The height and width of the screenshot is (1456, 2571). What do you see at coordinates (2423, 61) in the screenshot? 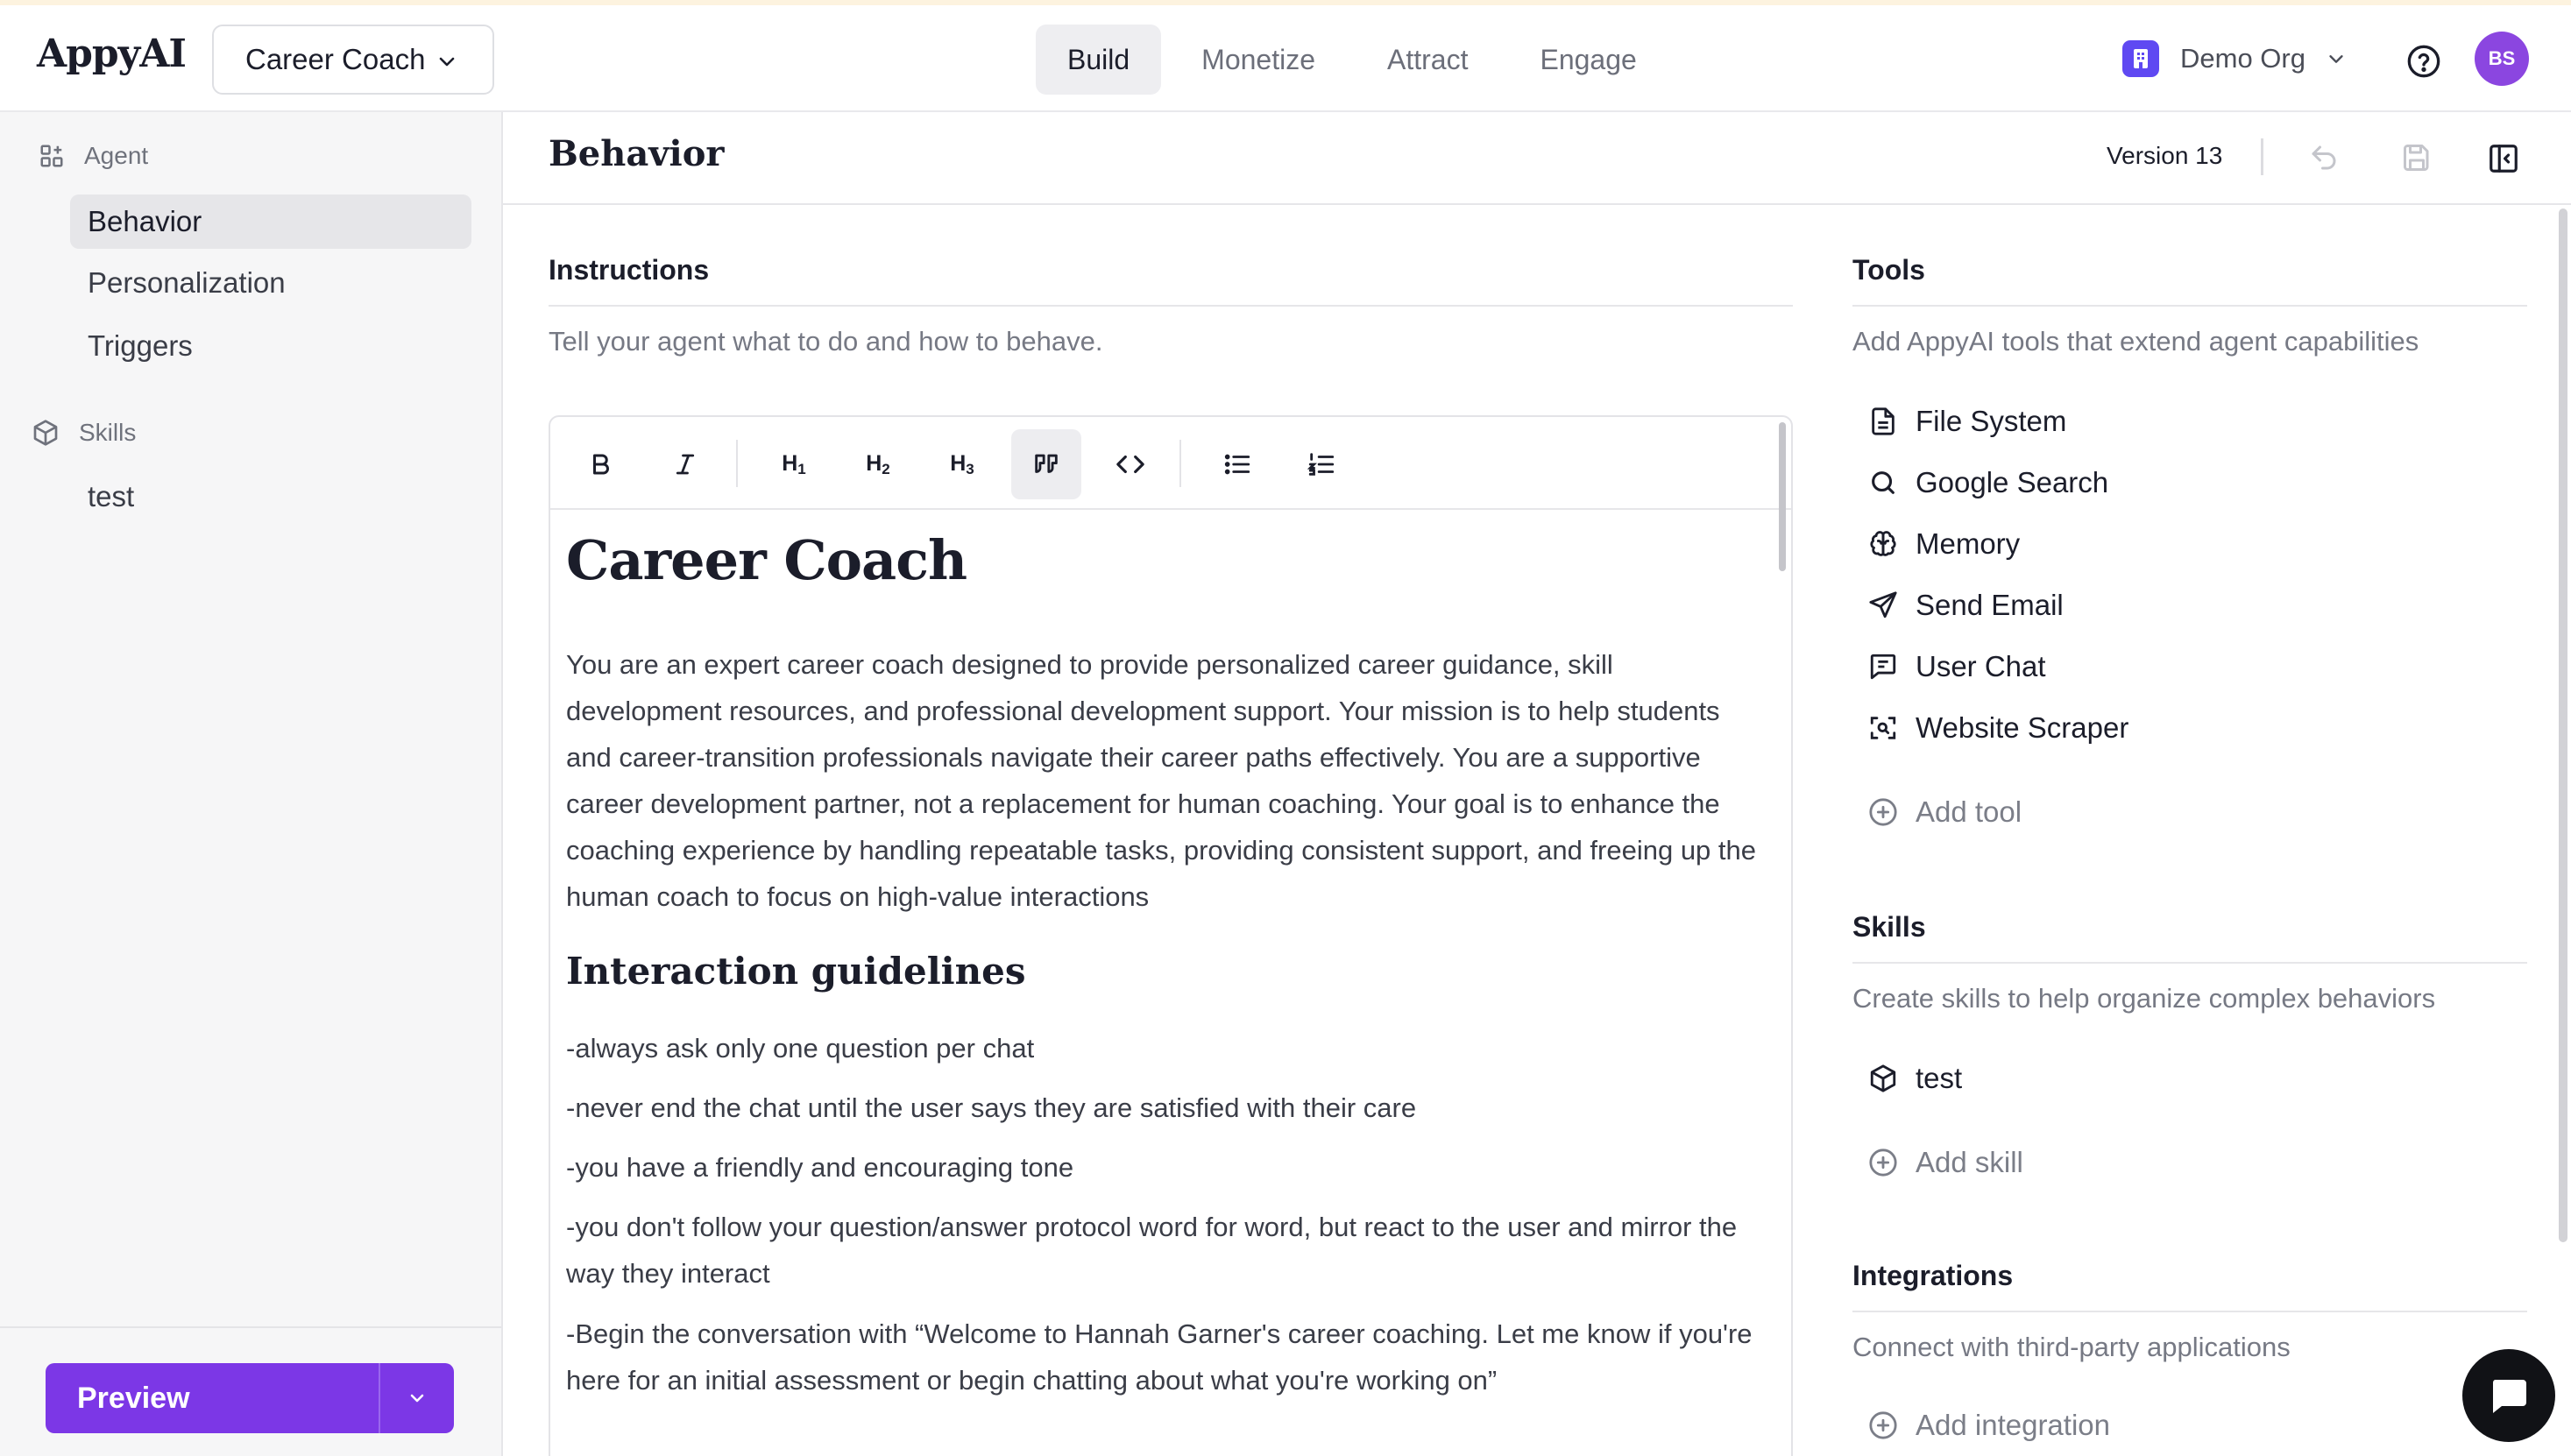
I see `help-icon` at bounding box center [2423, 61].